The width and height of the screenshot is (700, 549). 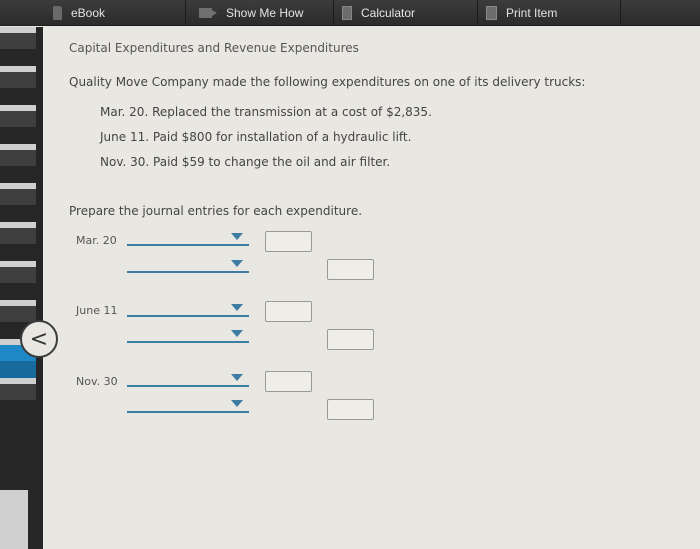 I want to click on nav-panel-bottom, so click(x=14, y=519).